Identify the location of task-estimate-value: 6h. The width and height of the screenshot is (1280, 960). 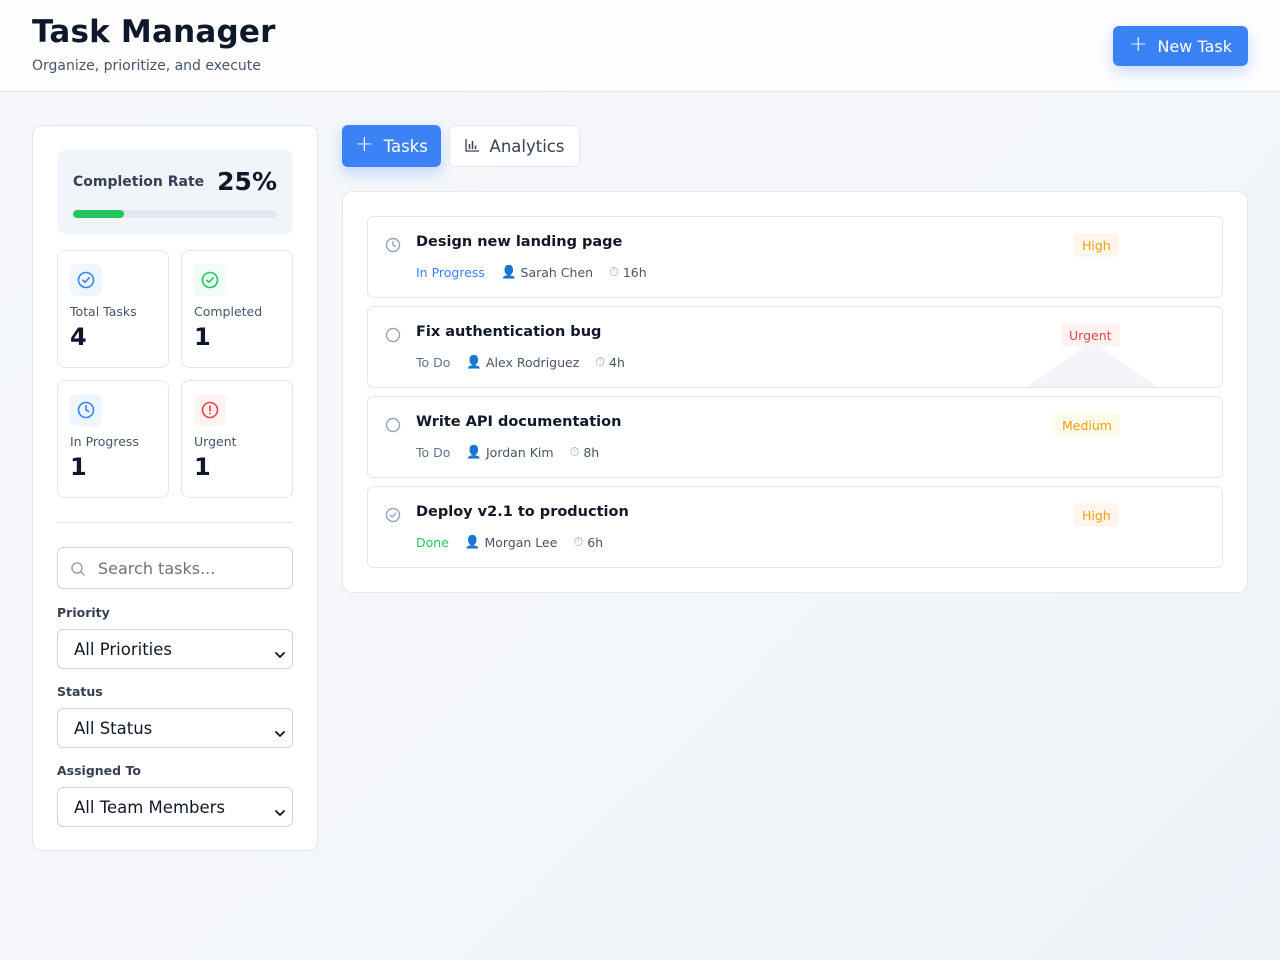
(595, 542).